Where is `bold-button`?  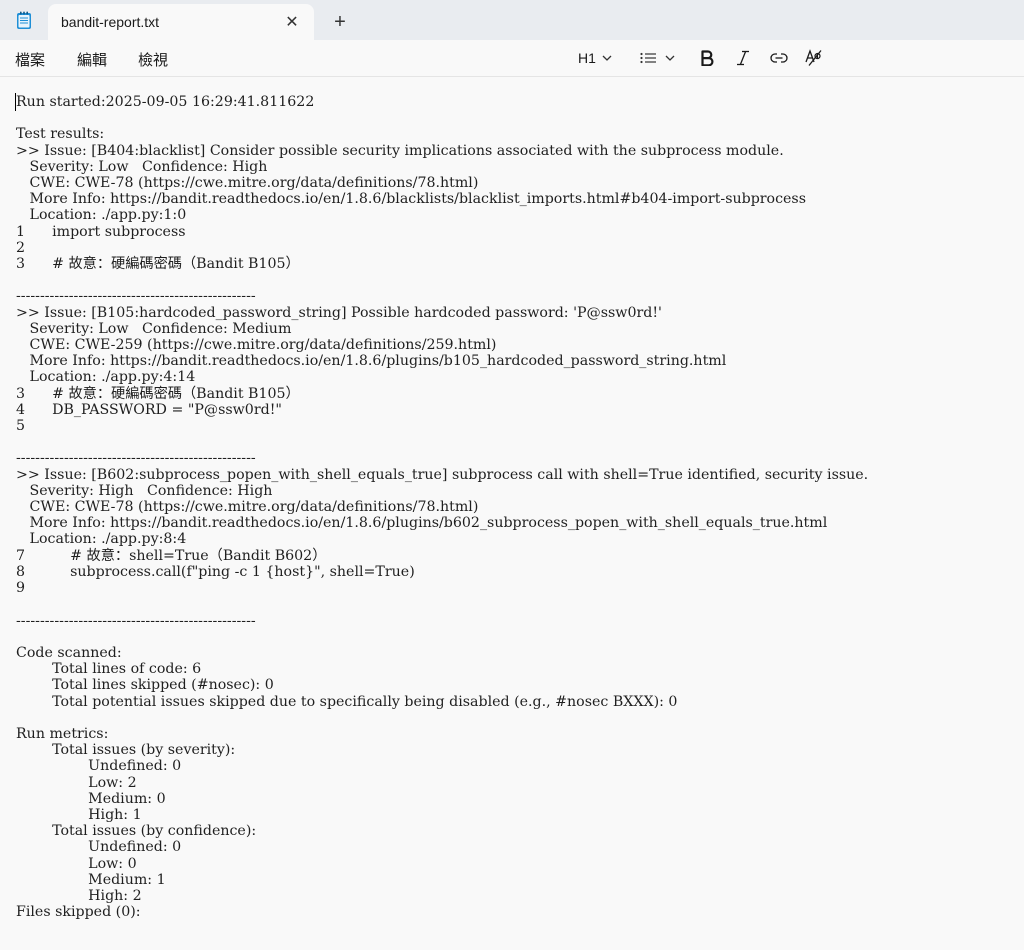 bold-button is located at coordinates (707, 58).